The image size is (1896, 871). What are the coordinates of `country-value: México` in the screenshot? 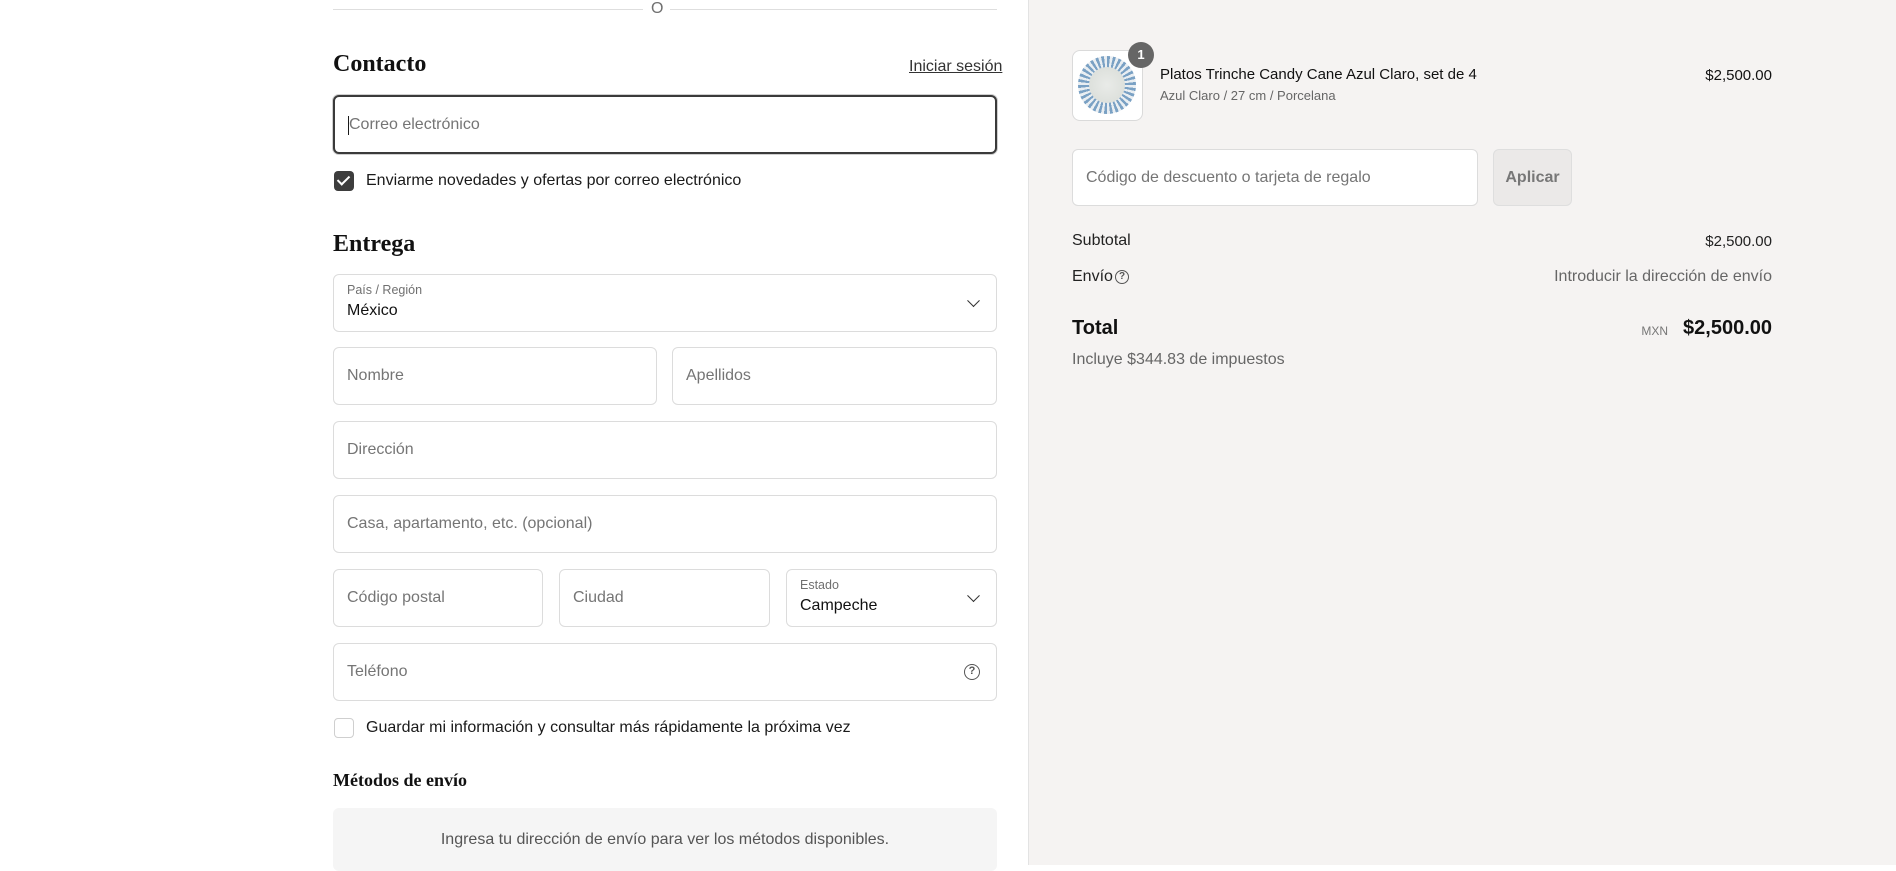 It's located at (372, 310).